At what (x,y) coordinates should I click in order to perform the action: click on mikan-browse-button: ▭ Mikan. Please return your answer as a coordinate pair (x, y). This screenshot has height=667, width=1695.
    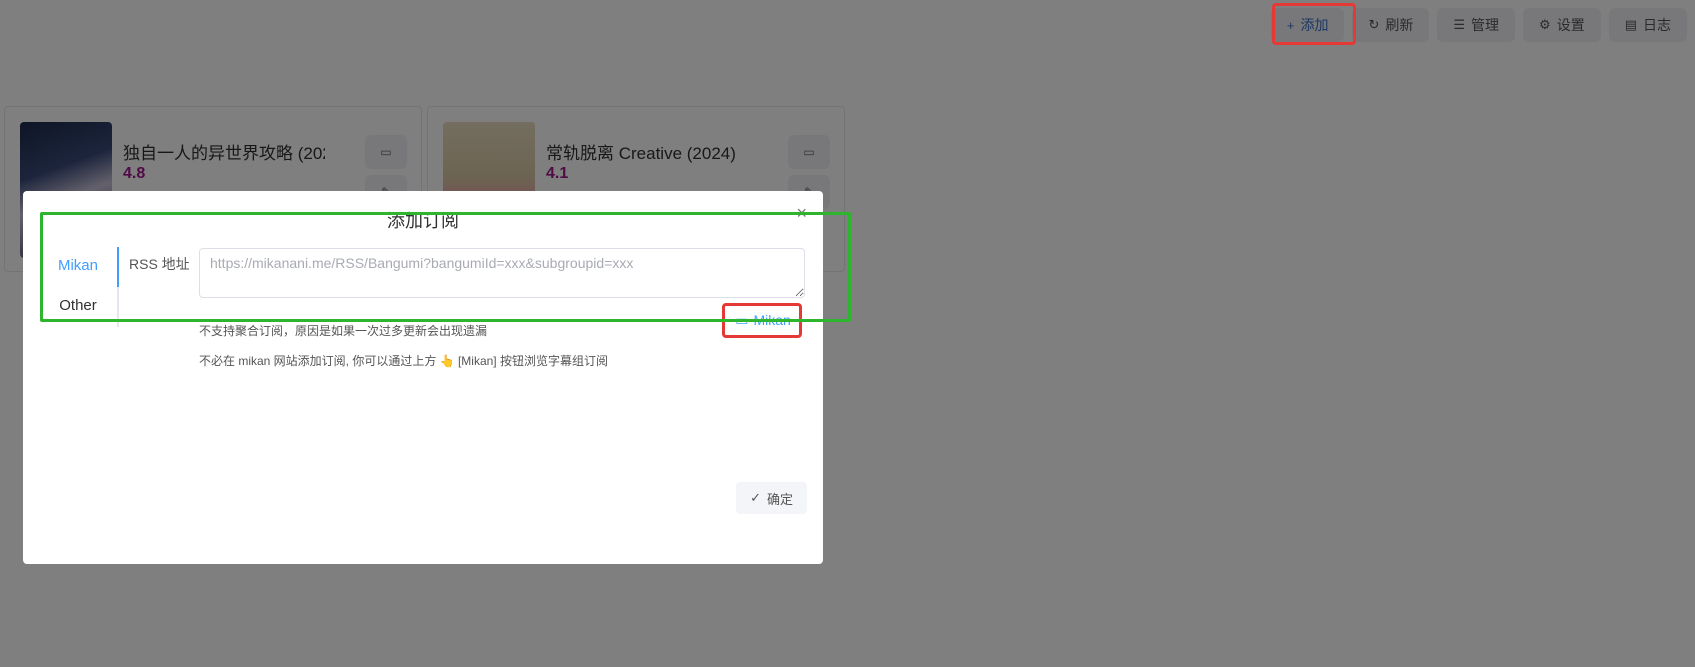
    Looking at the image, I should click on (763, 320).